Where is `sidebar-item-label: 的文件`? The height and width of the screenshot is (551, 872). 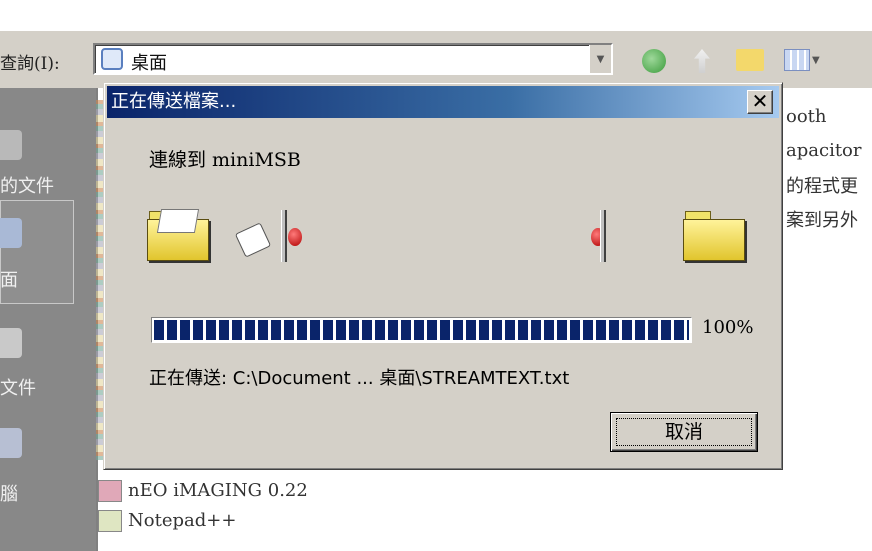 sidebar-item-label: 的文件 is located at coordinates (27, 186).